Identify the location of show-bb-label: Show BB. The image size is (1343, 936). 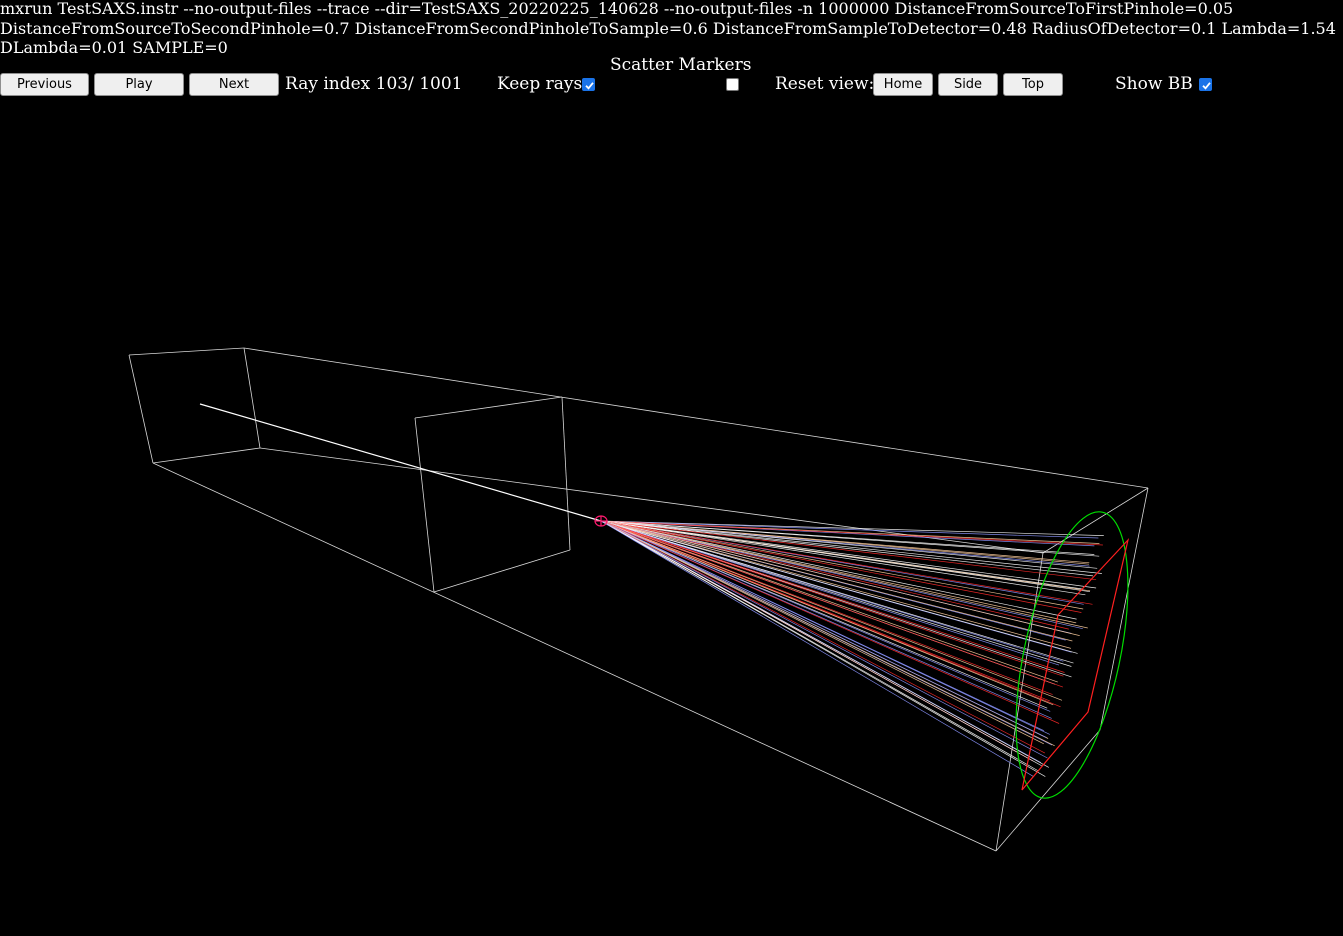
(1154, 84).